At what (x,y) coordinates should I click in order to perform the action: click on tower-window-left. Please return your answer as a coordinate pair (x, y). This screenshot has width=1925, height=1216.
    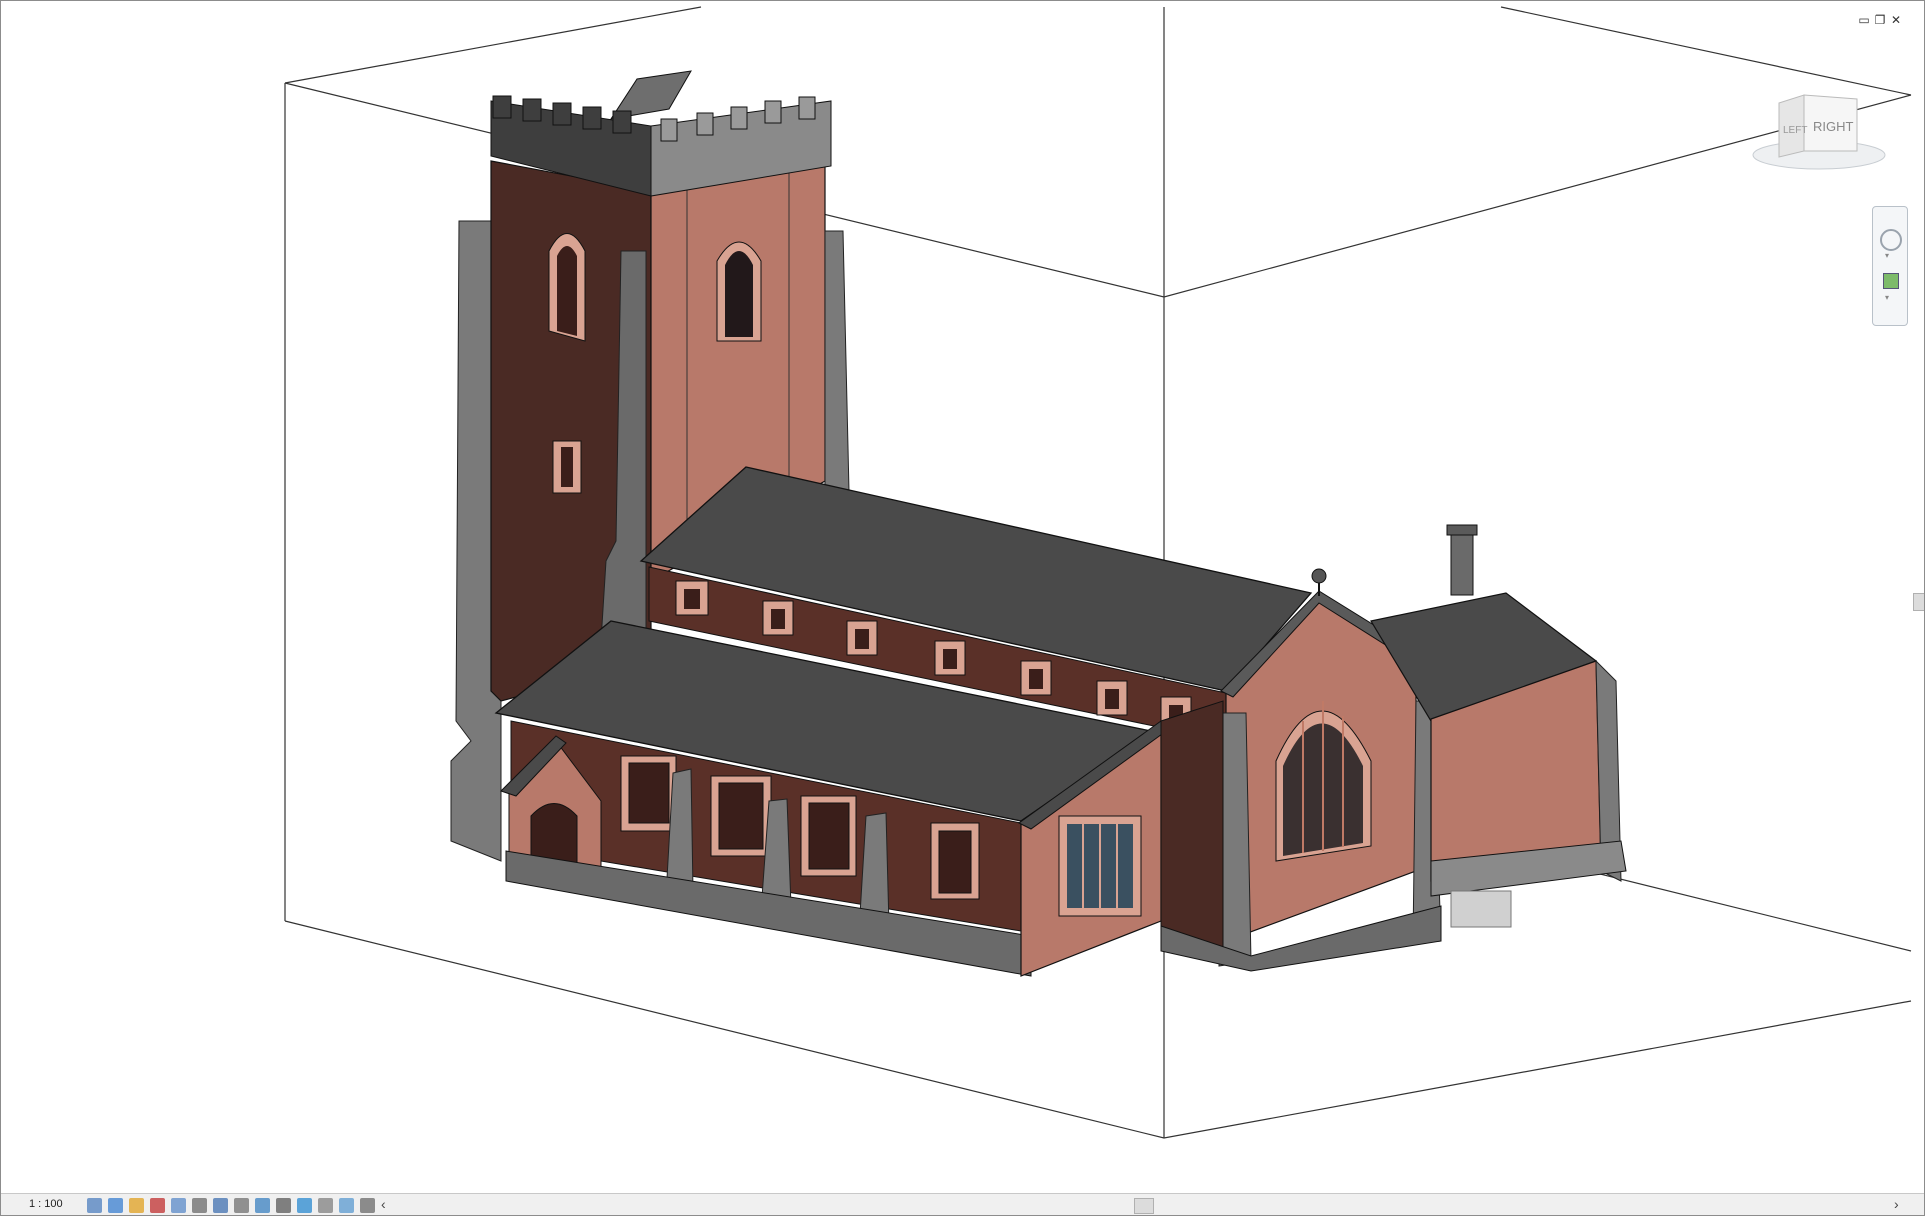
    Looking at the image, I should click on (567, 287).